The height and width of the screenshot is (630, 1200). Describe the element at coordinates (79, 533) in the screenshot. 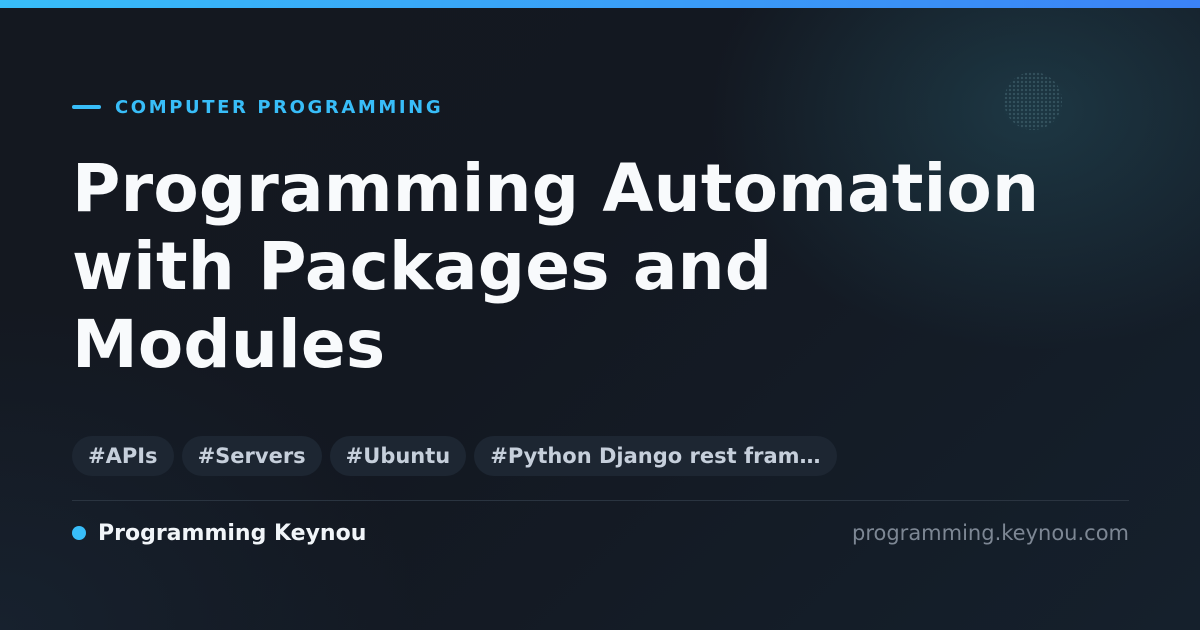

I see `brand-dot-icon` at that location.